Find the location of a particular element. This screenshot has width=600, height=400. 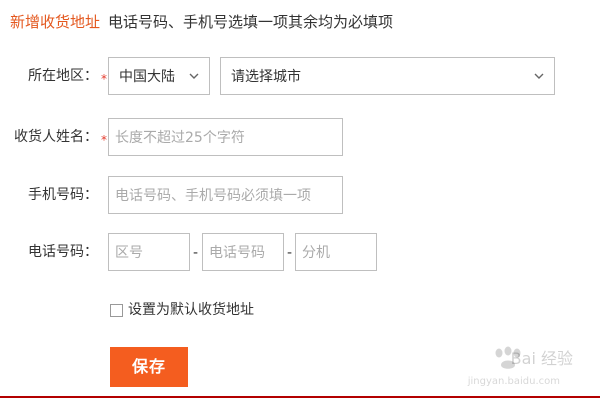

phone-label: 电话号码： is located at coordinates (63, 252).